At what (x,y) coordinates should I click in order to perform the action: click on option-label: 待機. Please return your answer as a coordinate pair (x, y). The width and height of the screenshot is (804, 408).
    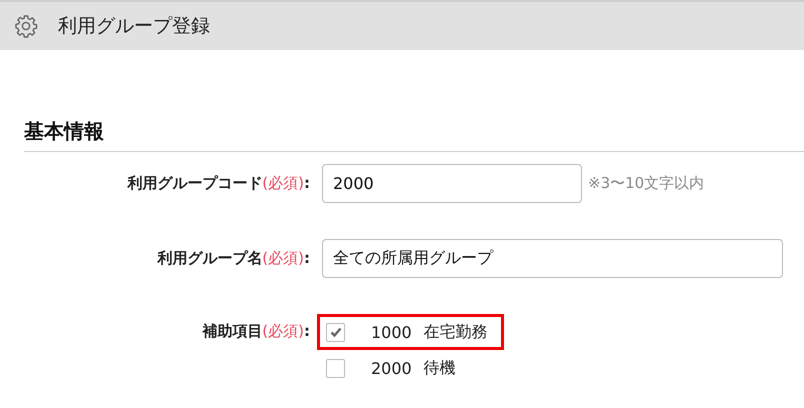
    Looking at the image, I should click on (440, 368).